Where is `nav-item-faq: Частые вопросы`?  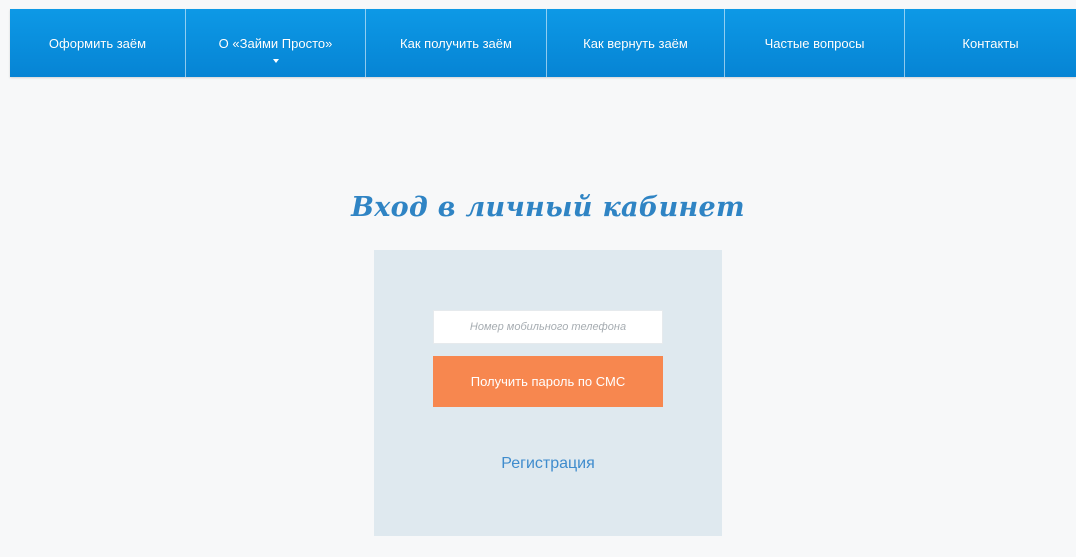 nav-item-faq: Частые вопросы is located at coordinates (815, 43).